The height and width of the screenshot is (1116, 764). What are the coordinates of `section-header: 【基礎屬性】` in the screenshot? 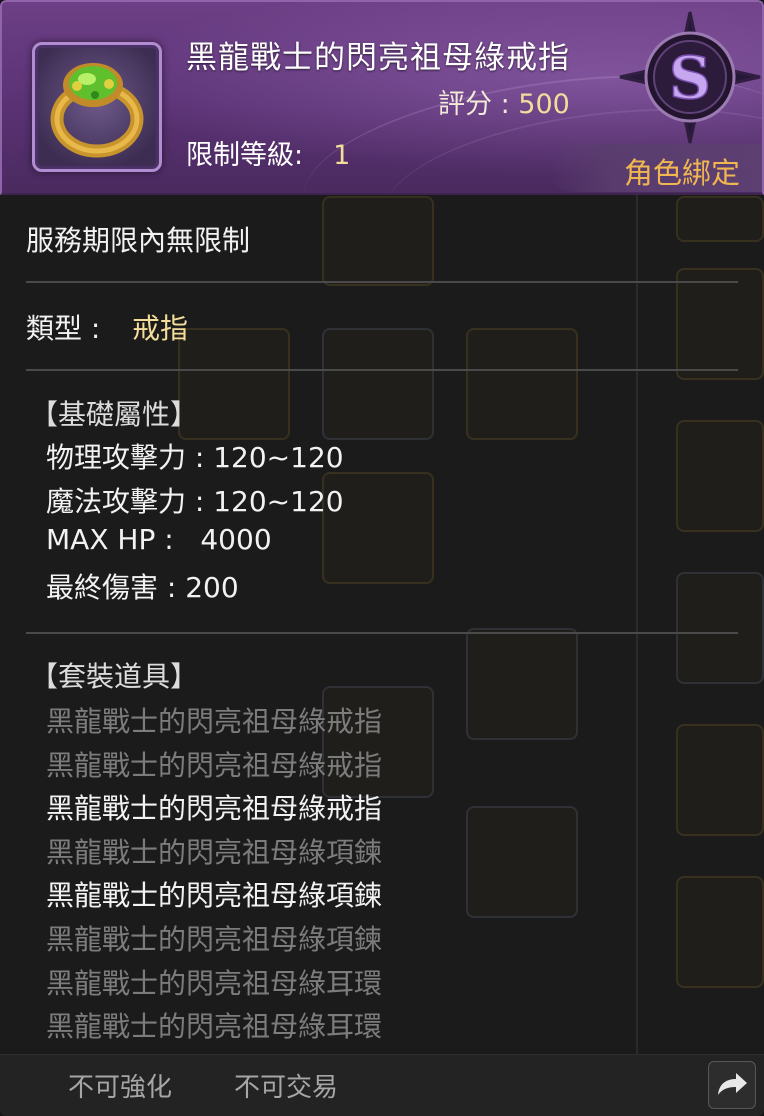 It's located at (114, 414).